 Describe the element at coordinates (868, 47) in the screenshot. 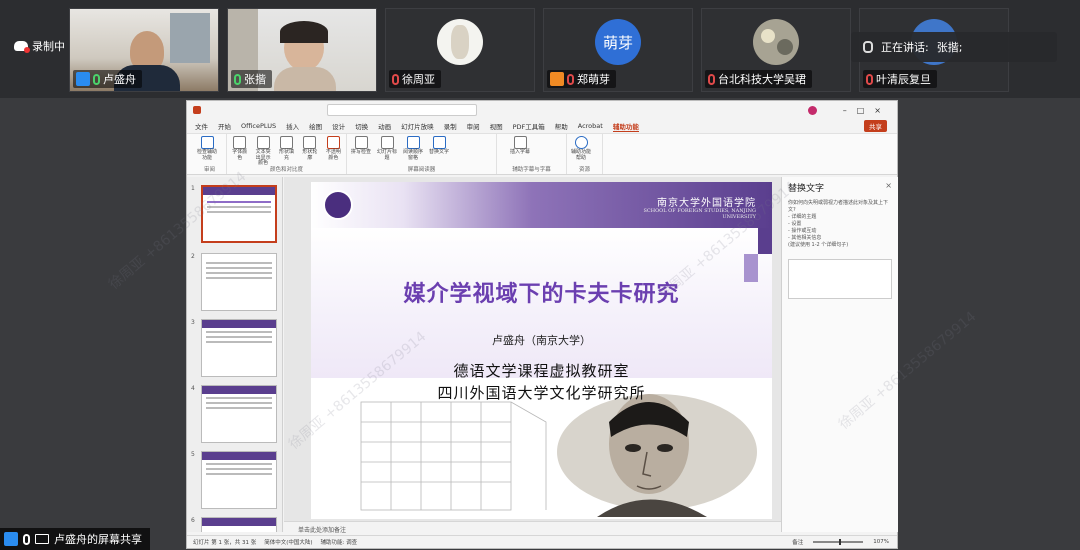

I see `speaker-mic-icon` at that location.